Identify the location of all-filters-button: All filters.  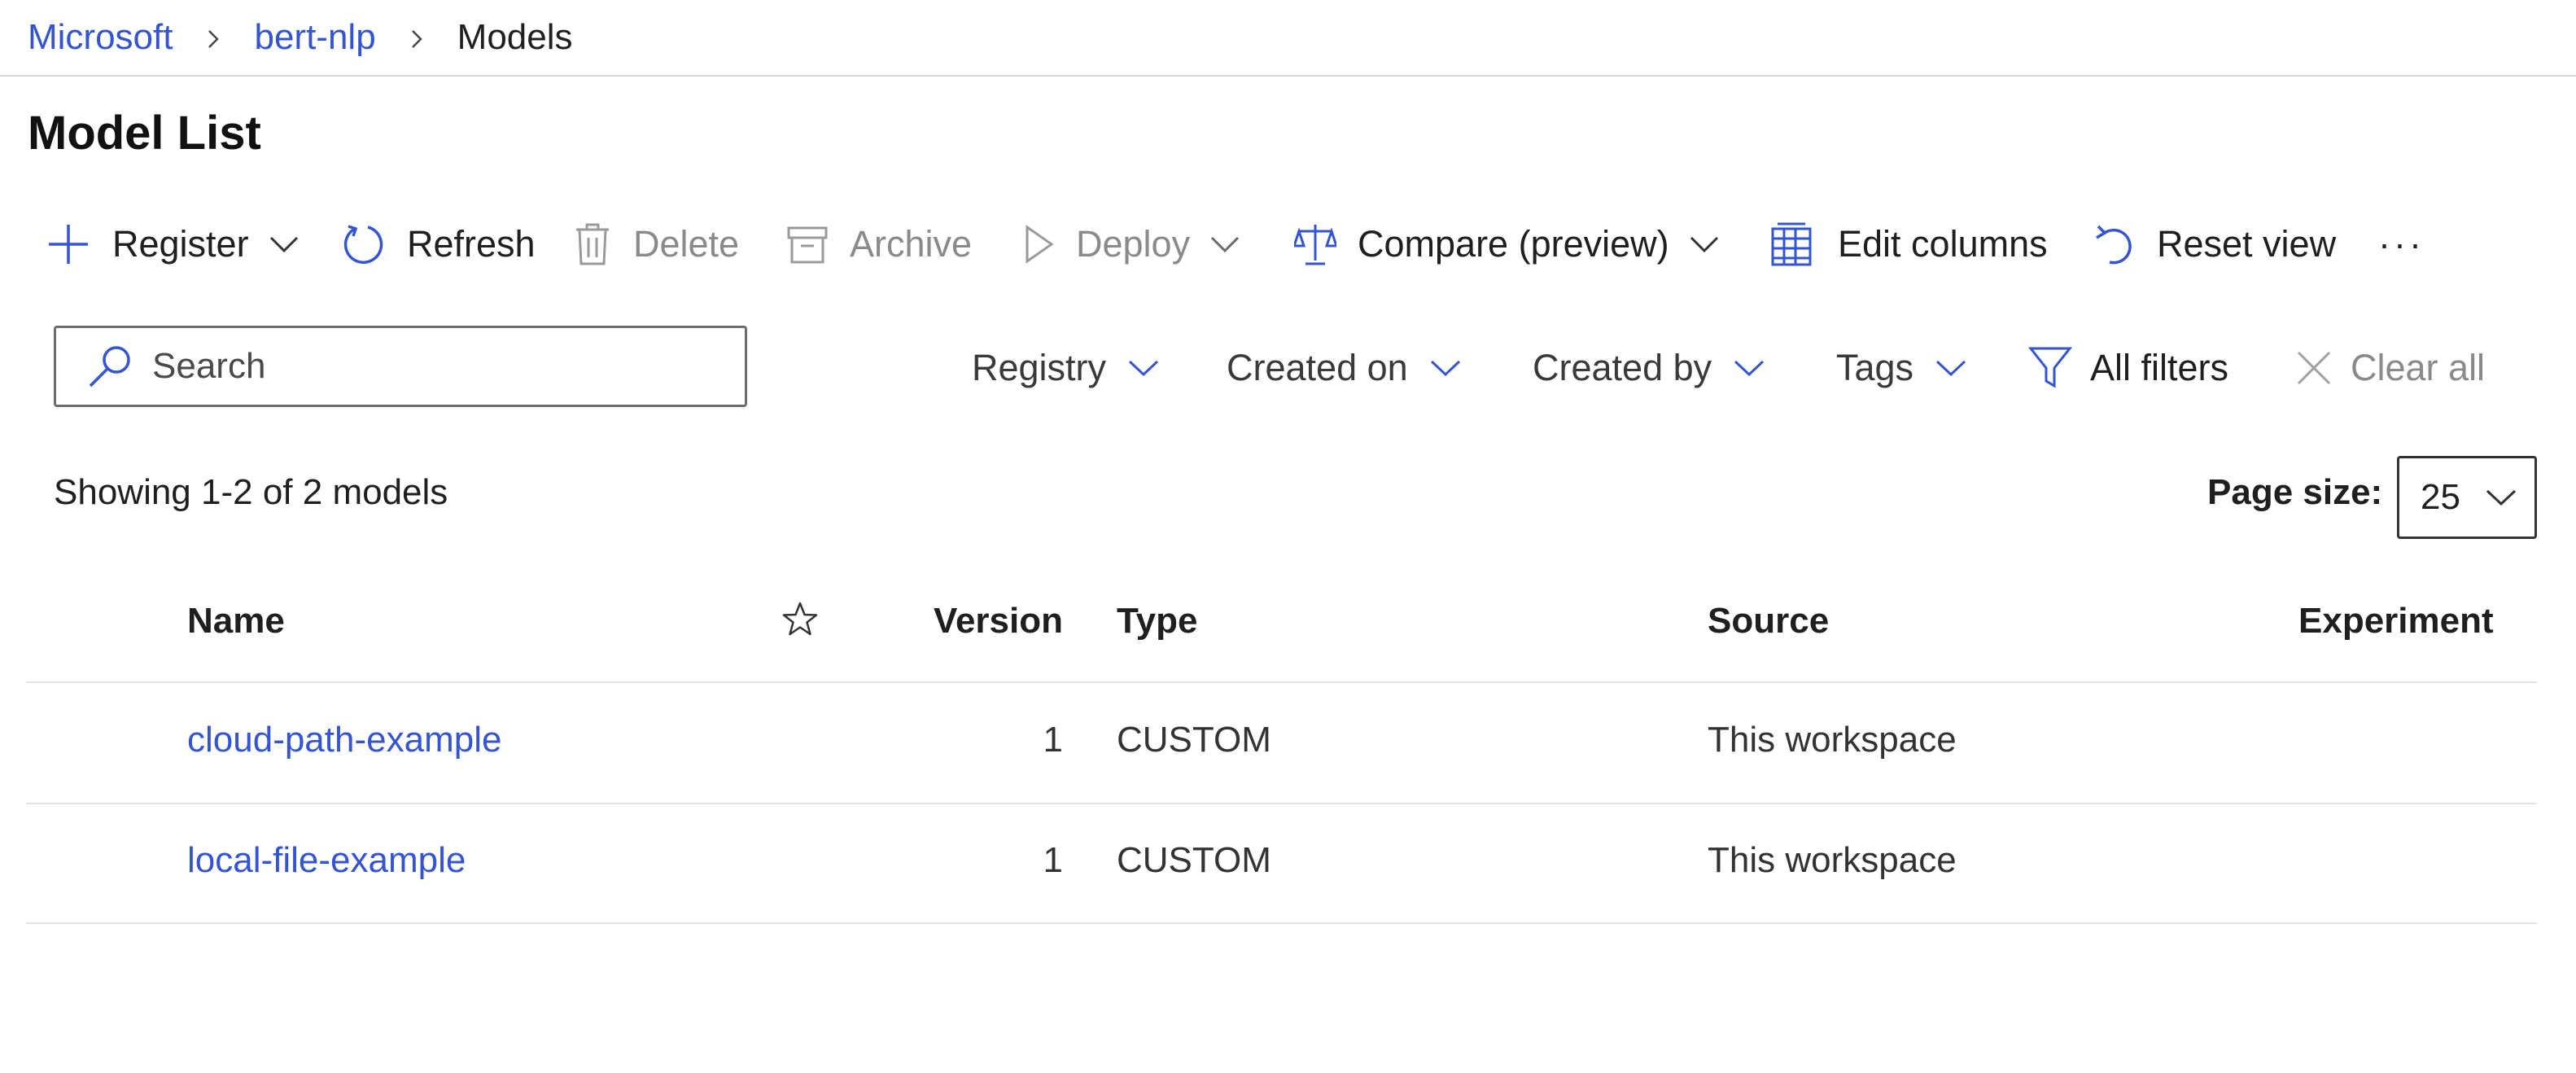
(2128, 368).